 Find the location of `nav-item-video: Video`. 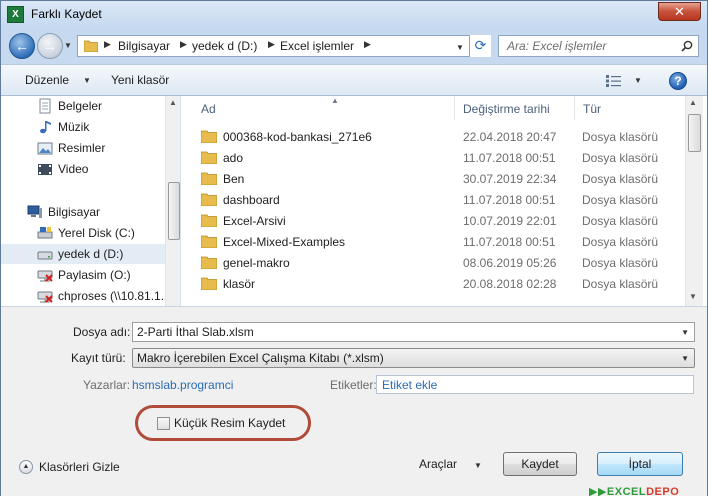

nav-item-video: Video is located at coordinates (84, 169).